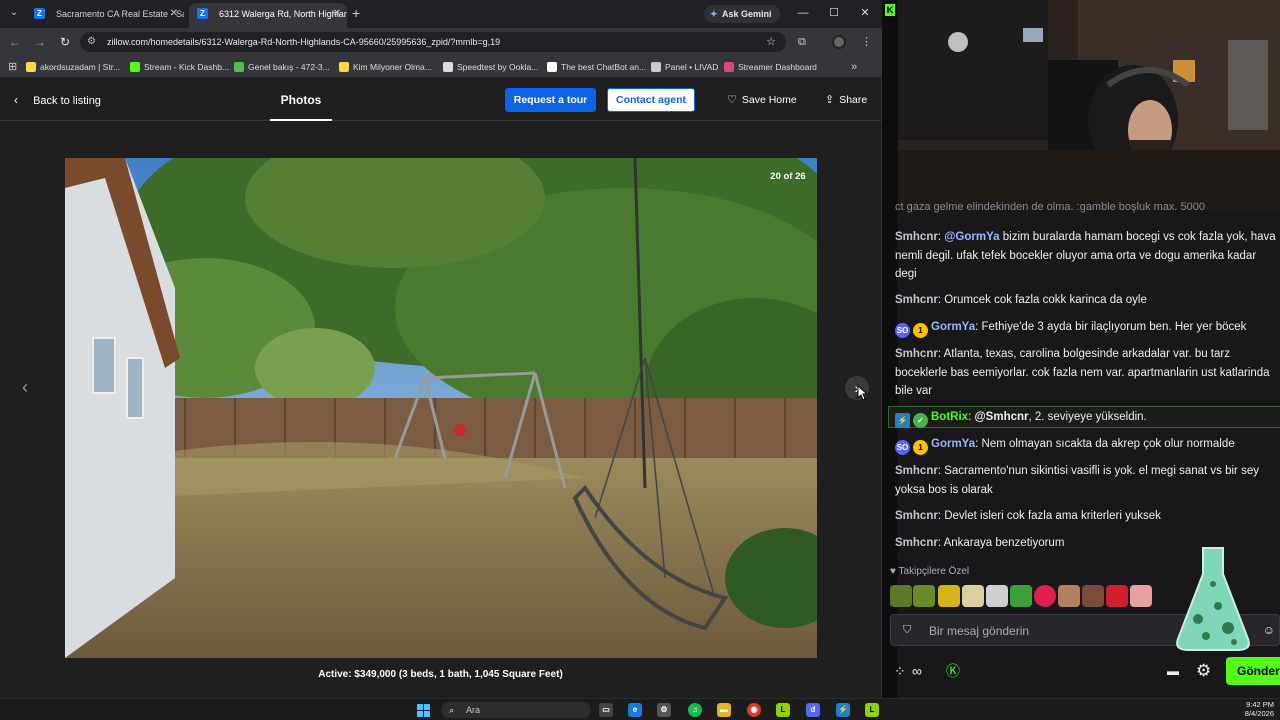  What do you see at coordinates (356, 13) in the screenshot?
I see `new-tab-button: +` at bounding box center [356, 13].